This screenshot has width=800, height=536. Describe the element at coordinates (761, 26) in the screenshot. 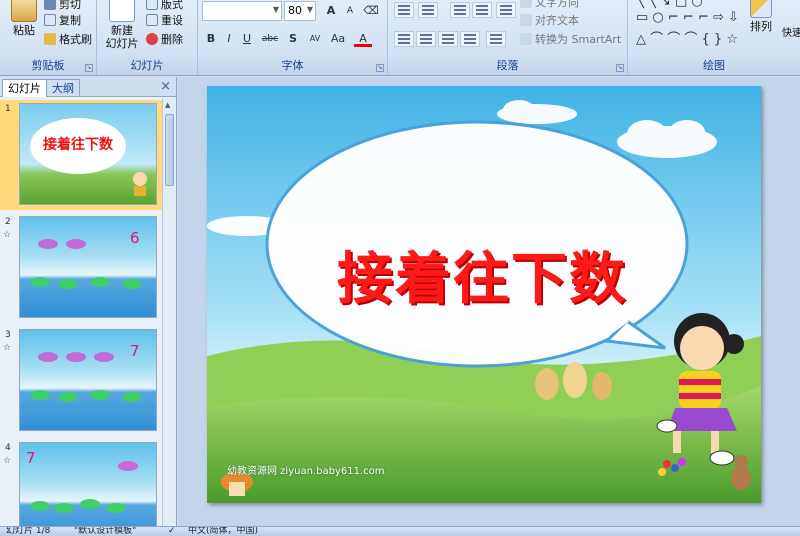

I see `arrange-label: 排列` at that location.